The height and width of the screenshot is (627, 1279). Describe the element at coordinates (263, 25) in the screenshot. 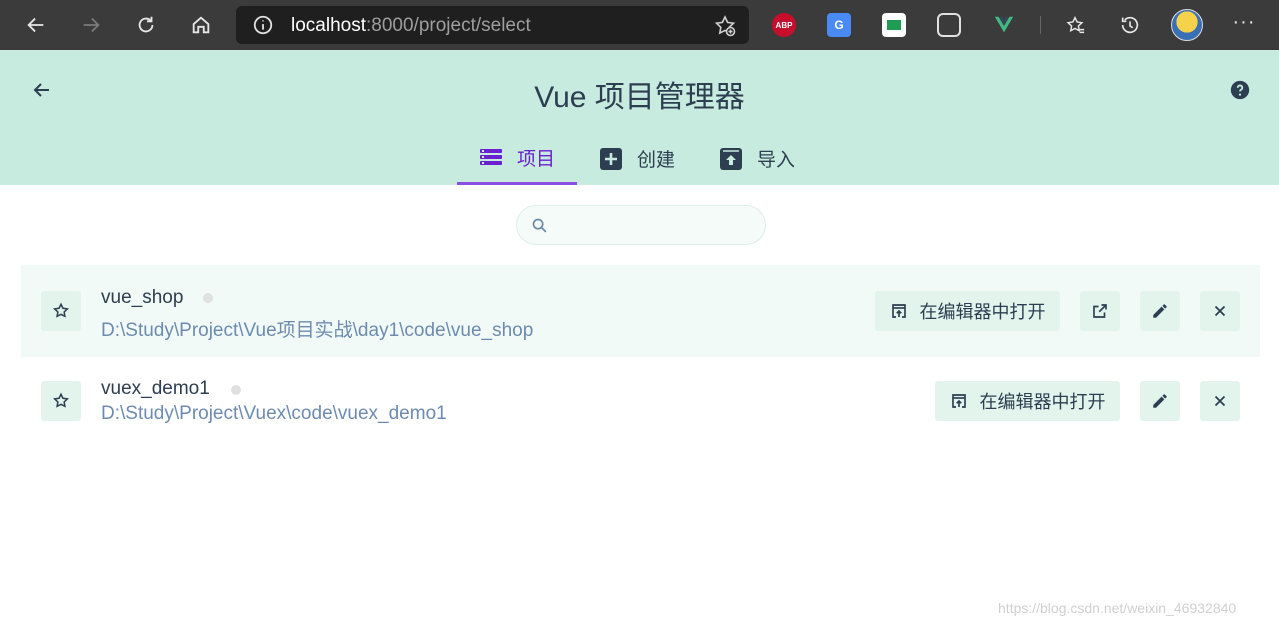

I see `info-icon` at that location.